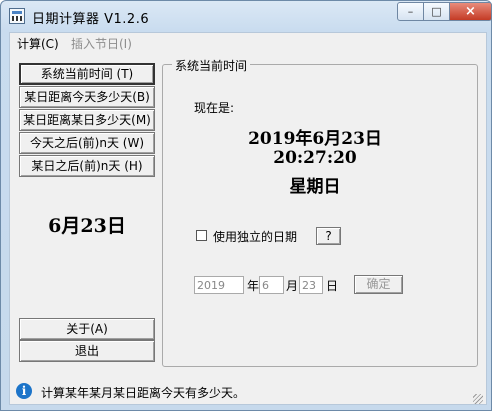 The image size is (492, 411). What do you see at coordinates (311, 285) in the screenshot?
I see `day-input` at bounding box center [311, 285].